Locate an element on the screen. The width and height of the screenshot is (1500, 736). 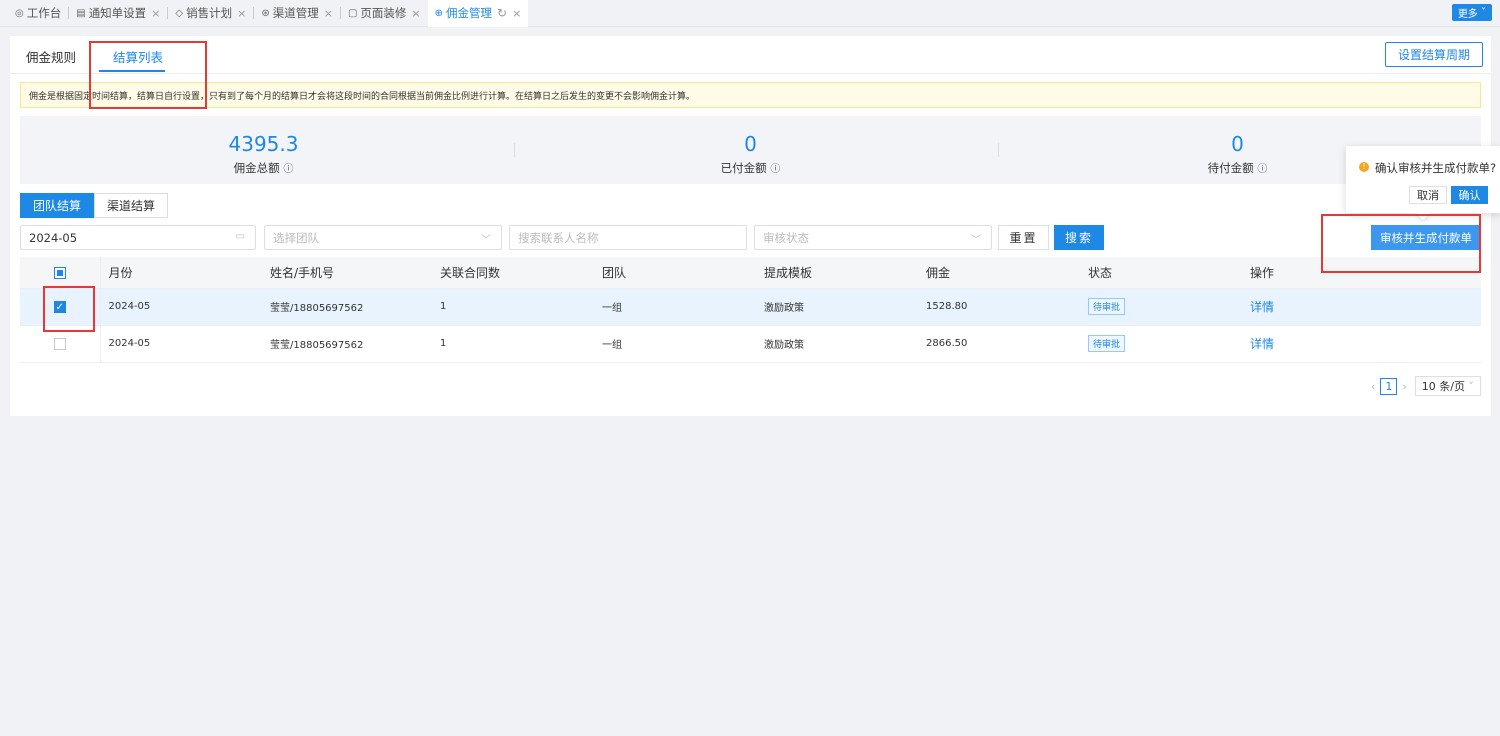
page-size-select: 10 条/页 ˅ is located at coordinates (1447, 386).